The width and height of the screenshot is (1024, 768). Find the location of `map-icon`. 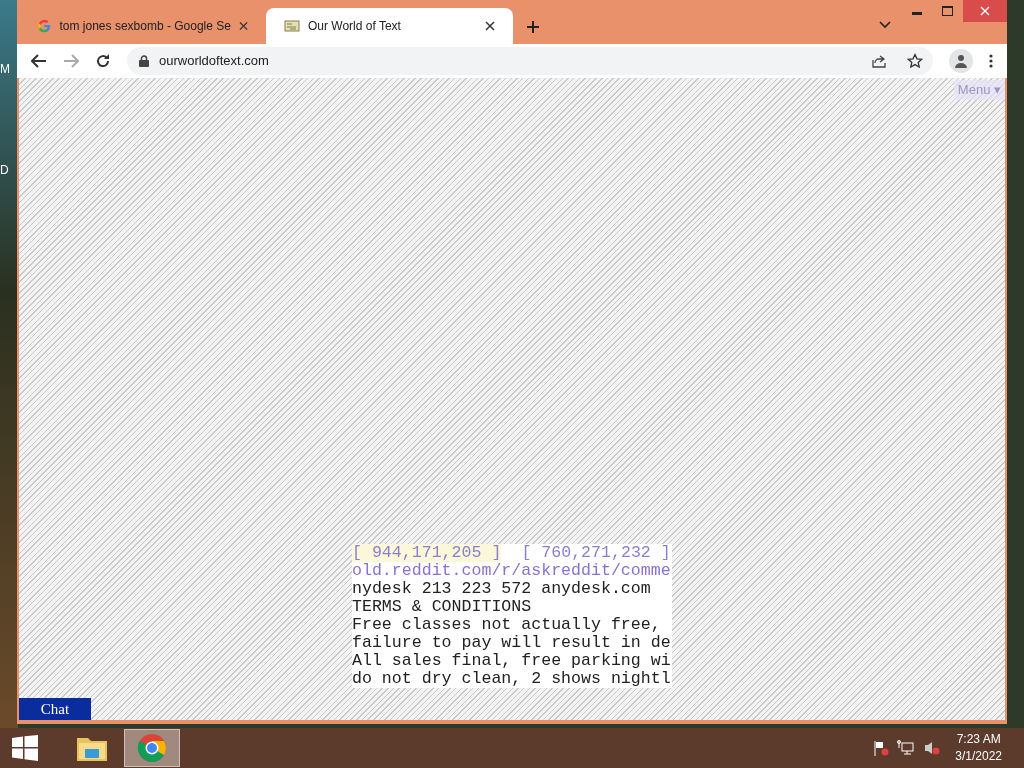

map-icon is located at coordinates (292, 26).